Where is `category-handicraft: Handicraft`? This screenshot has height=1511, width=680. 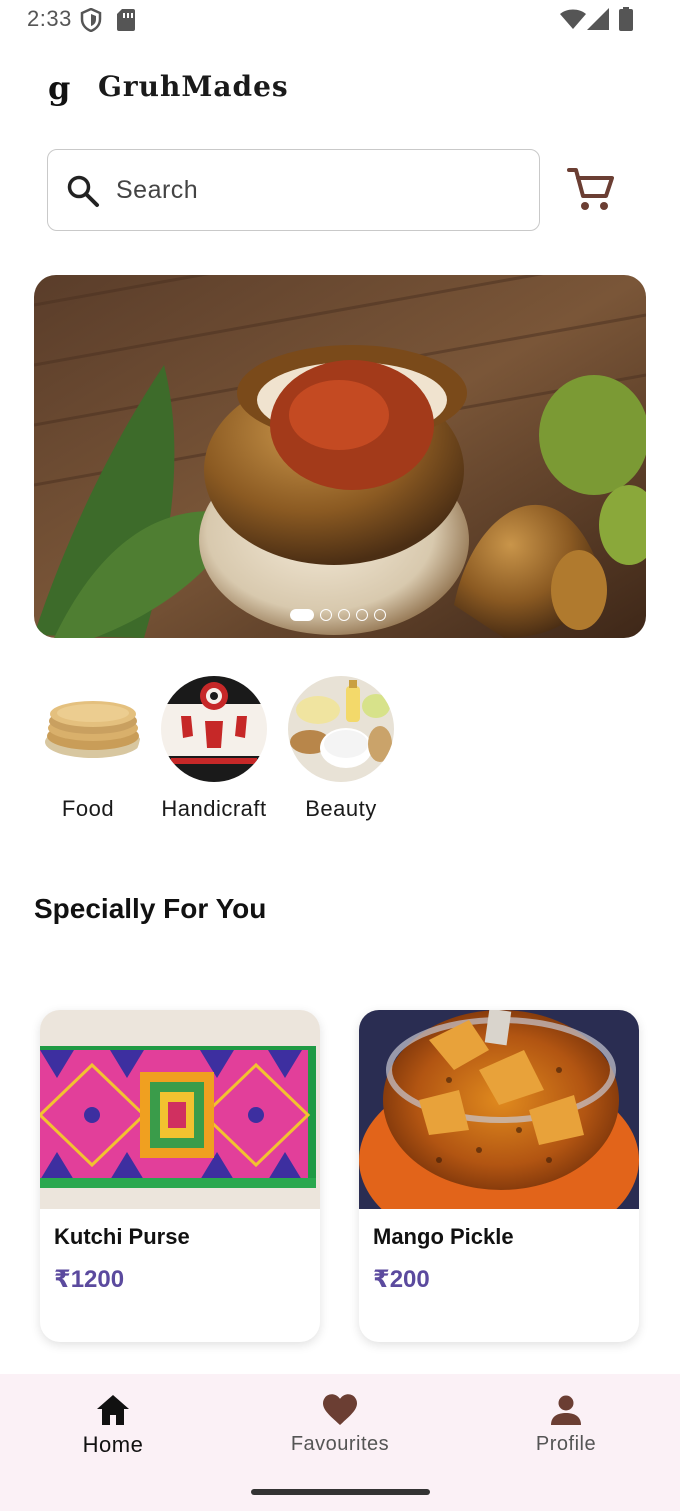 category-handicraft: Handicraft is located at coordinates (214, 749).